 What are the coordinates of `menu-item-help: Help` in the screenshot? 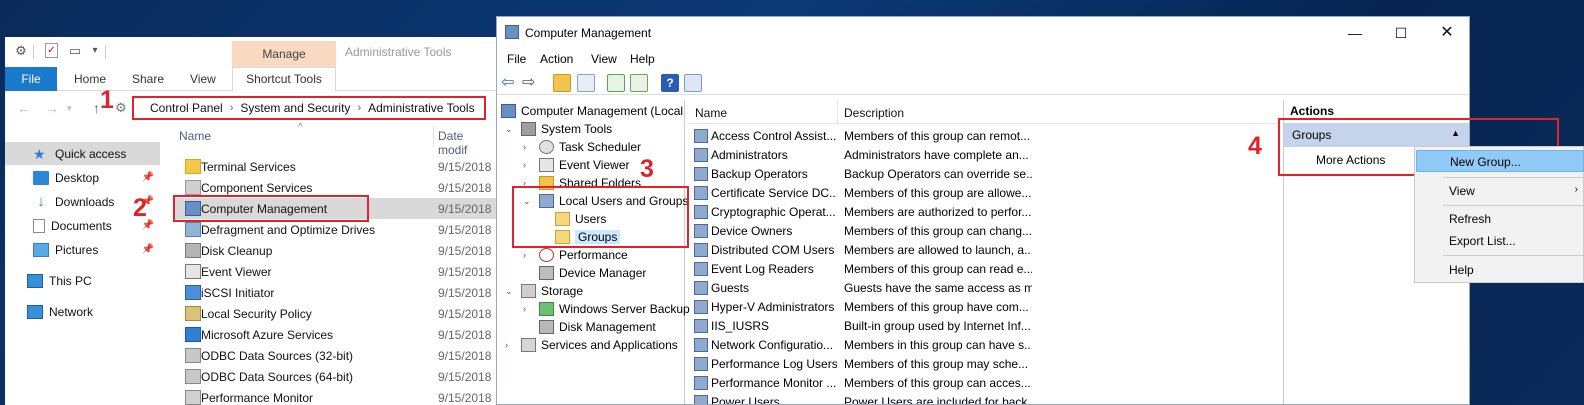 It's located at (1500, 270).